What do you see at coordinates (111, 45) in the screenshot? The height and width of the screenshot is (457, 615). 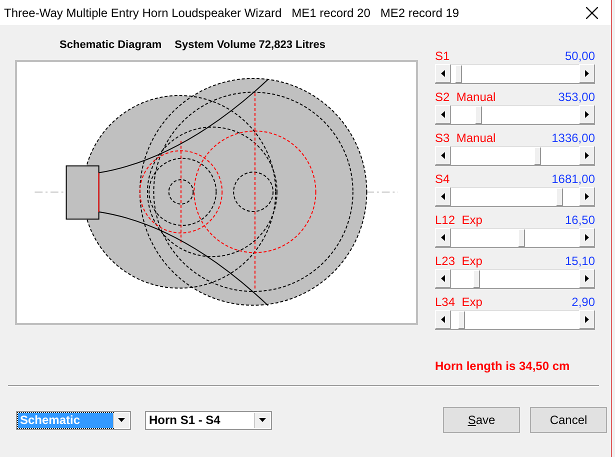 I see `diagram-title: Schematic Diagram` at bounding box center [111, 45].